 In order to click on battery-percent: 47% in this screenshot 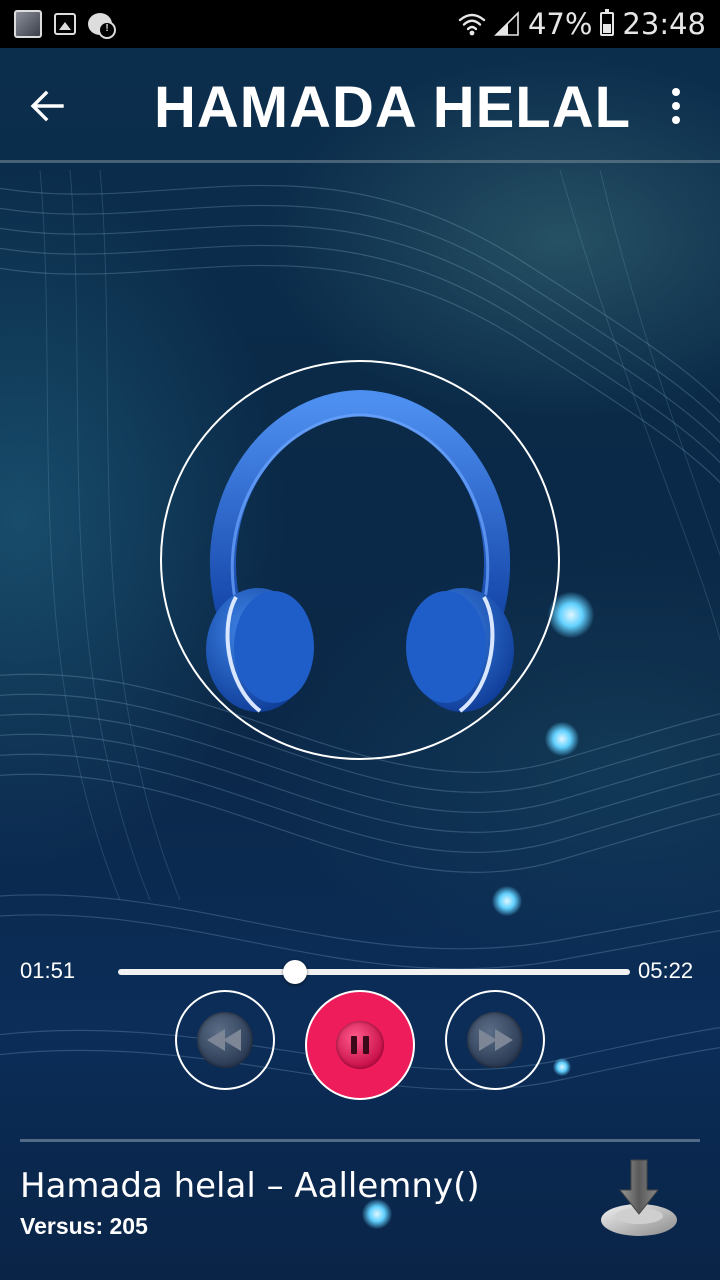, I will do `click(560, 24)`.